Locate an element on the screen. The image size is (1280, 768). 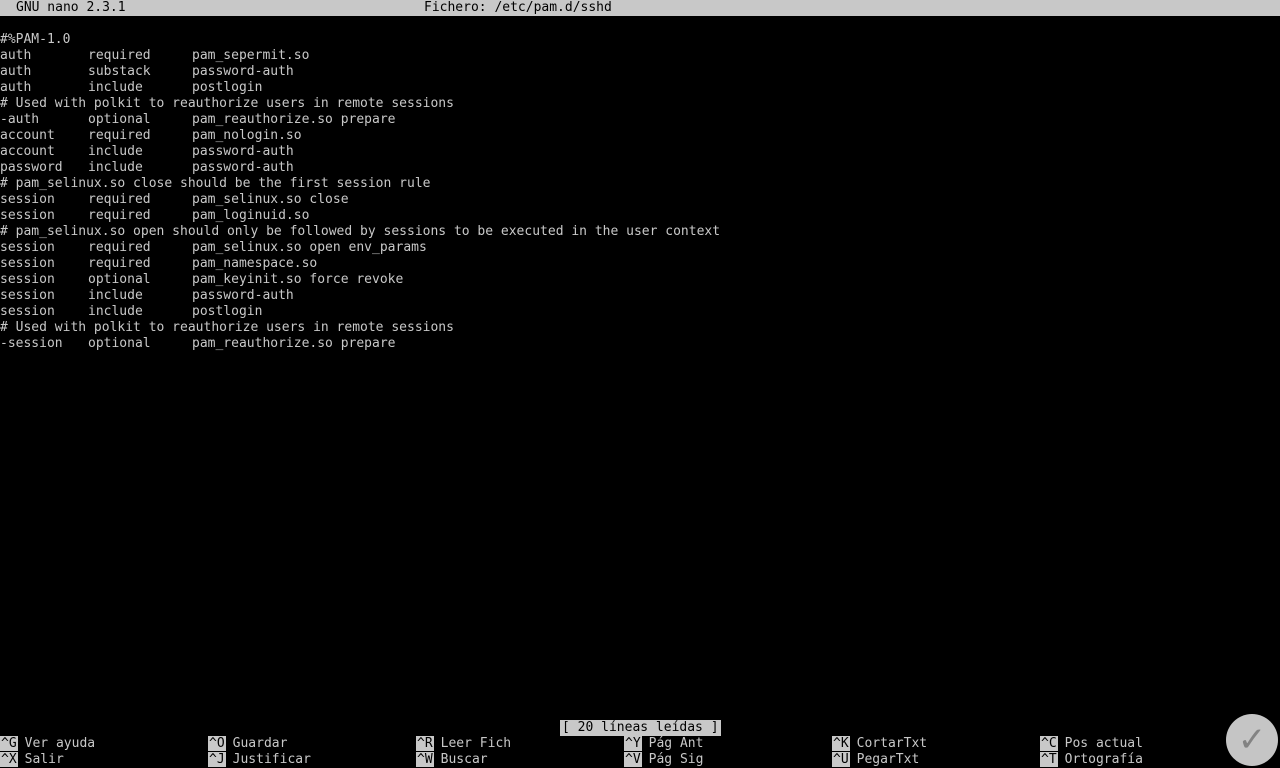
shortcut-key: ^G is located at coordinates (9, 743).